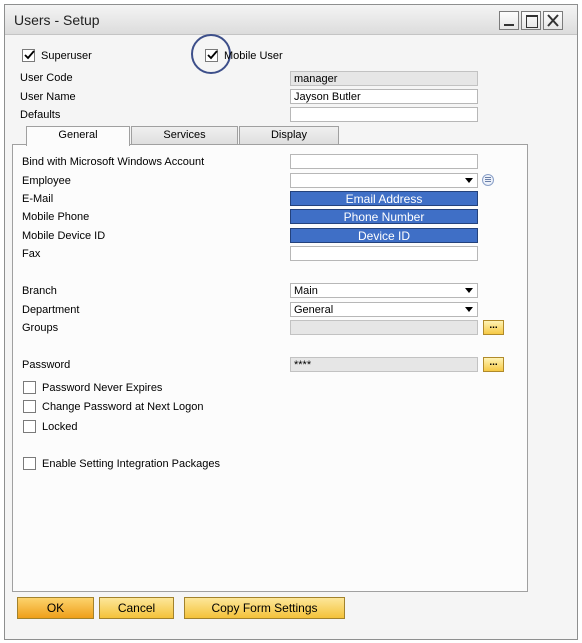  I want to click on mobile-phone-field: Phone Number, so click(384, 216).